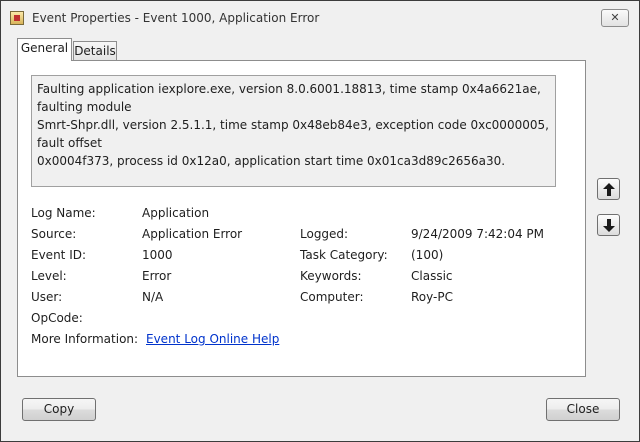 Image resolution: width=640 pixels, height=442 pixels. I want to click on more-information-label: More Information:, so click(85, 339).